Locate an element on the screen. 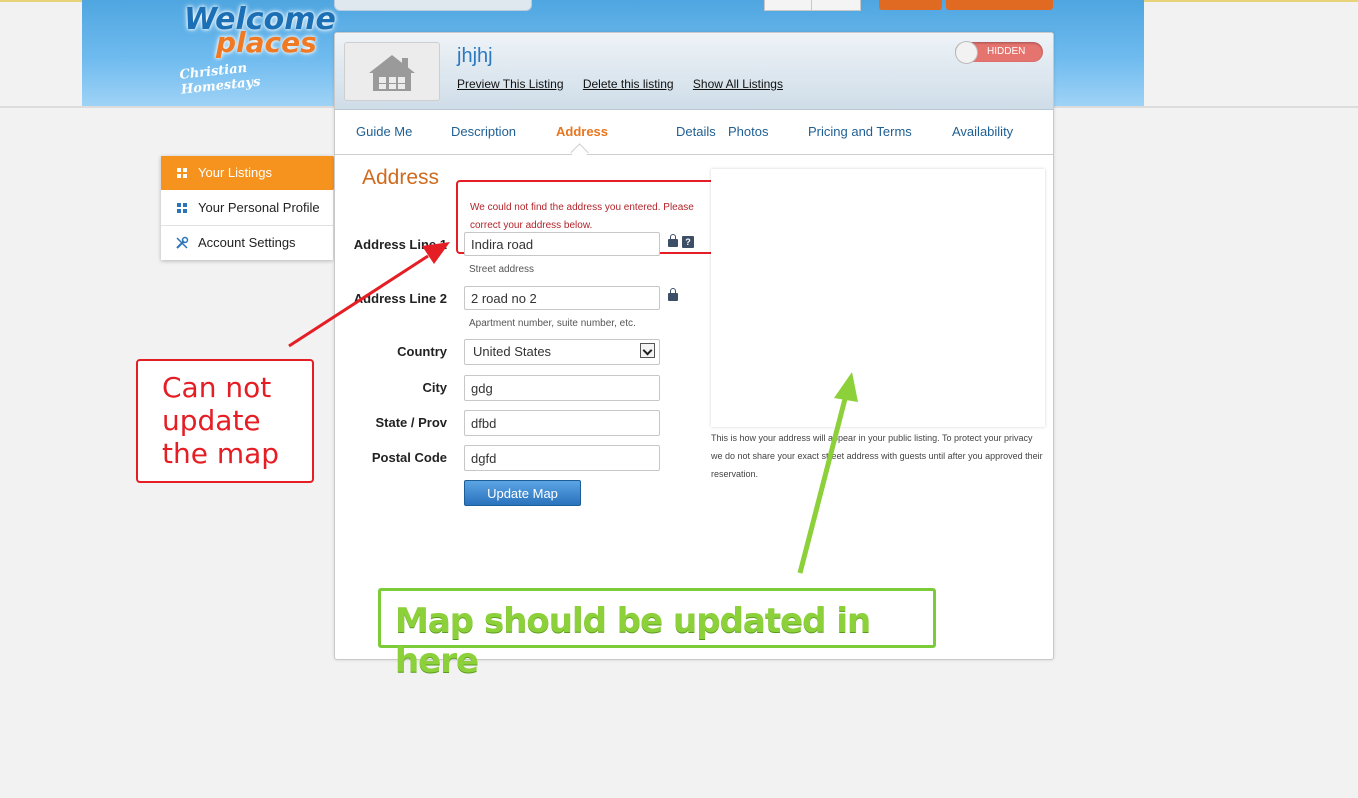 The width and height of the screenshot is (1358, 798). tab-pricing-and-terms: Pricing and Terms is located at coordinates (860, 131).